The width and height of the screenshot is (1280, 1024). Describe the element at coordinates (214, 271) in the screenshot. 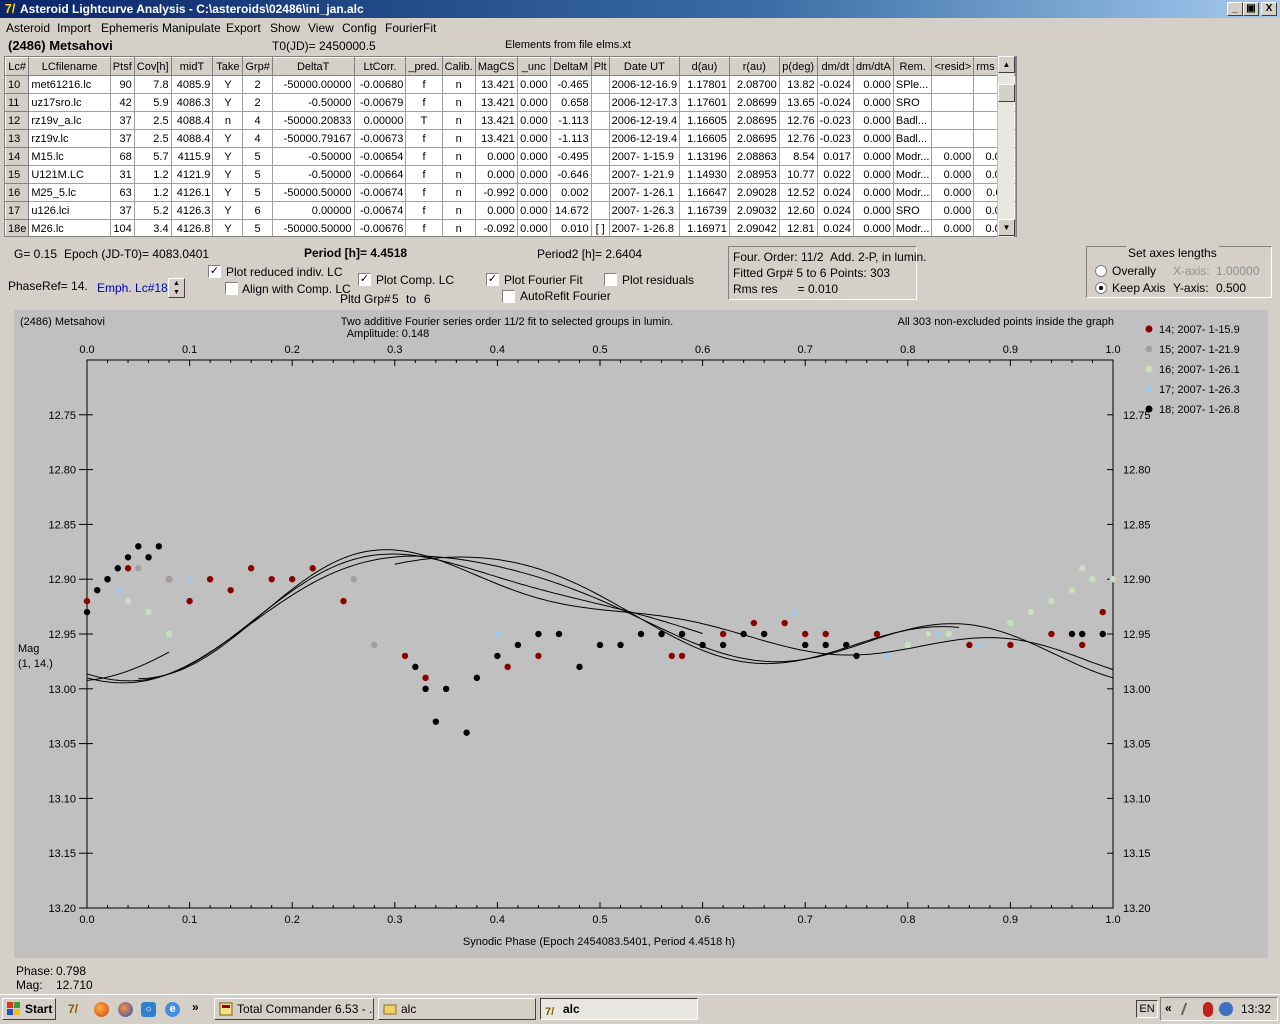

I see `plot-reduced-checkbox: ✓` at that location.